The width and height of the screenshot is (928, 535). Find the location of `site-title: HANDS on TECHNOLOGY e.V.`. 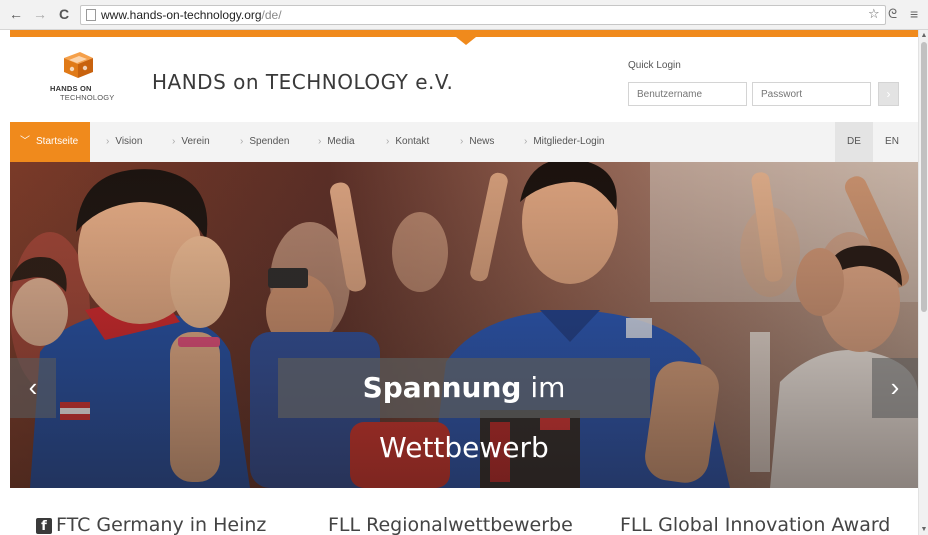

site-title: HANDS on TECHNOLOGY e.V. is located at coordinates (303, 82).